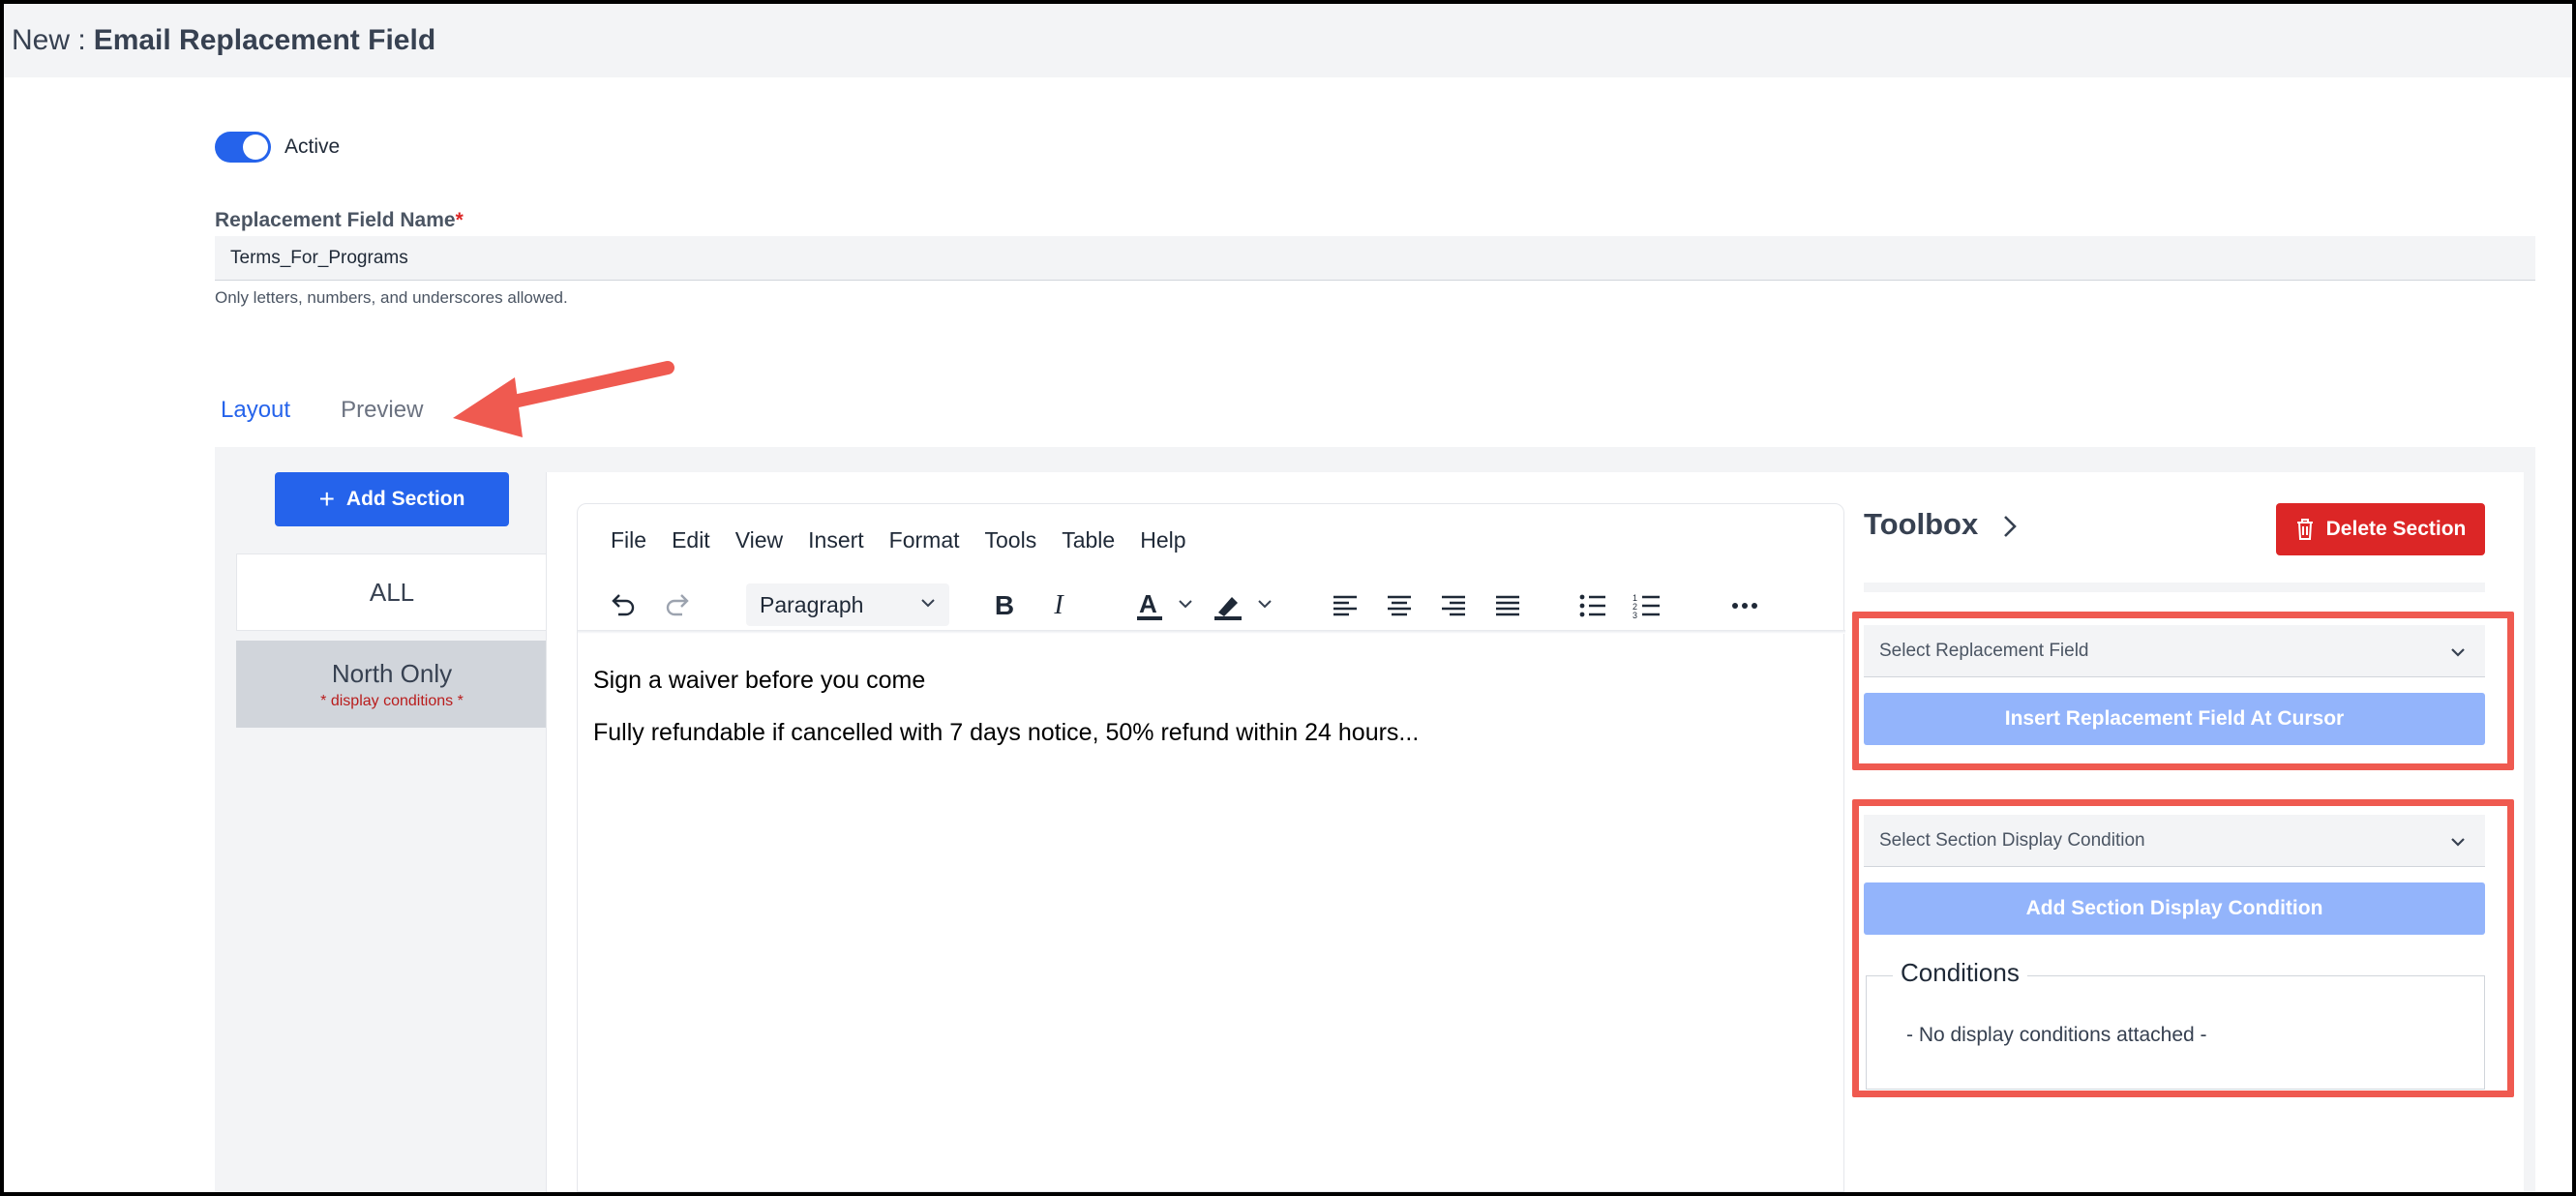 The height and width of the screenshot is (1196, 2576). Describe the element at coordinates (382, 419) in the screenshot. I see `tab-preview: Preview` at that location.